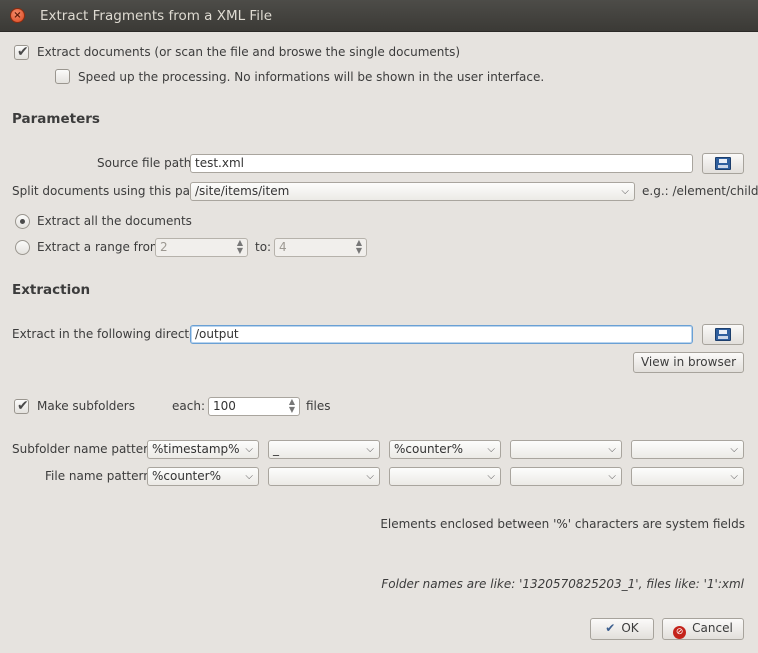  What do you see at coordinates (263, 247) in the screenshot?
I see `range-to-label: to:` at bounding box center [263, 247].